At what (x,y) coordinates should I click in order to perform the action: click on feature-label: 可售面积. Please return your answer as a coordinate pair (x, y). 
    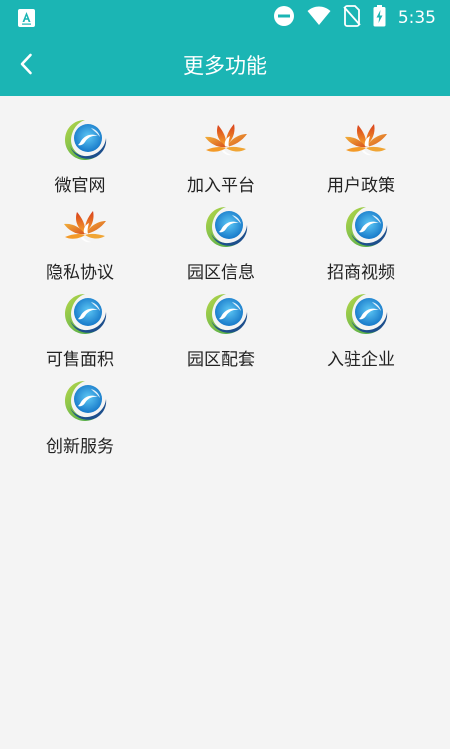
    Looking at the image, I should click on (80, 360).